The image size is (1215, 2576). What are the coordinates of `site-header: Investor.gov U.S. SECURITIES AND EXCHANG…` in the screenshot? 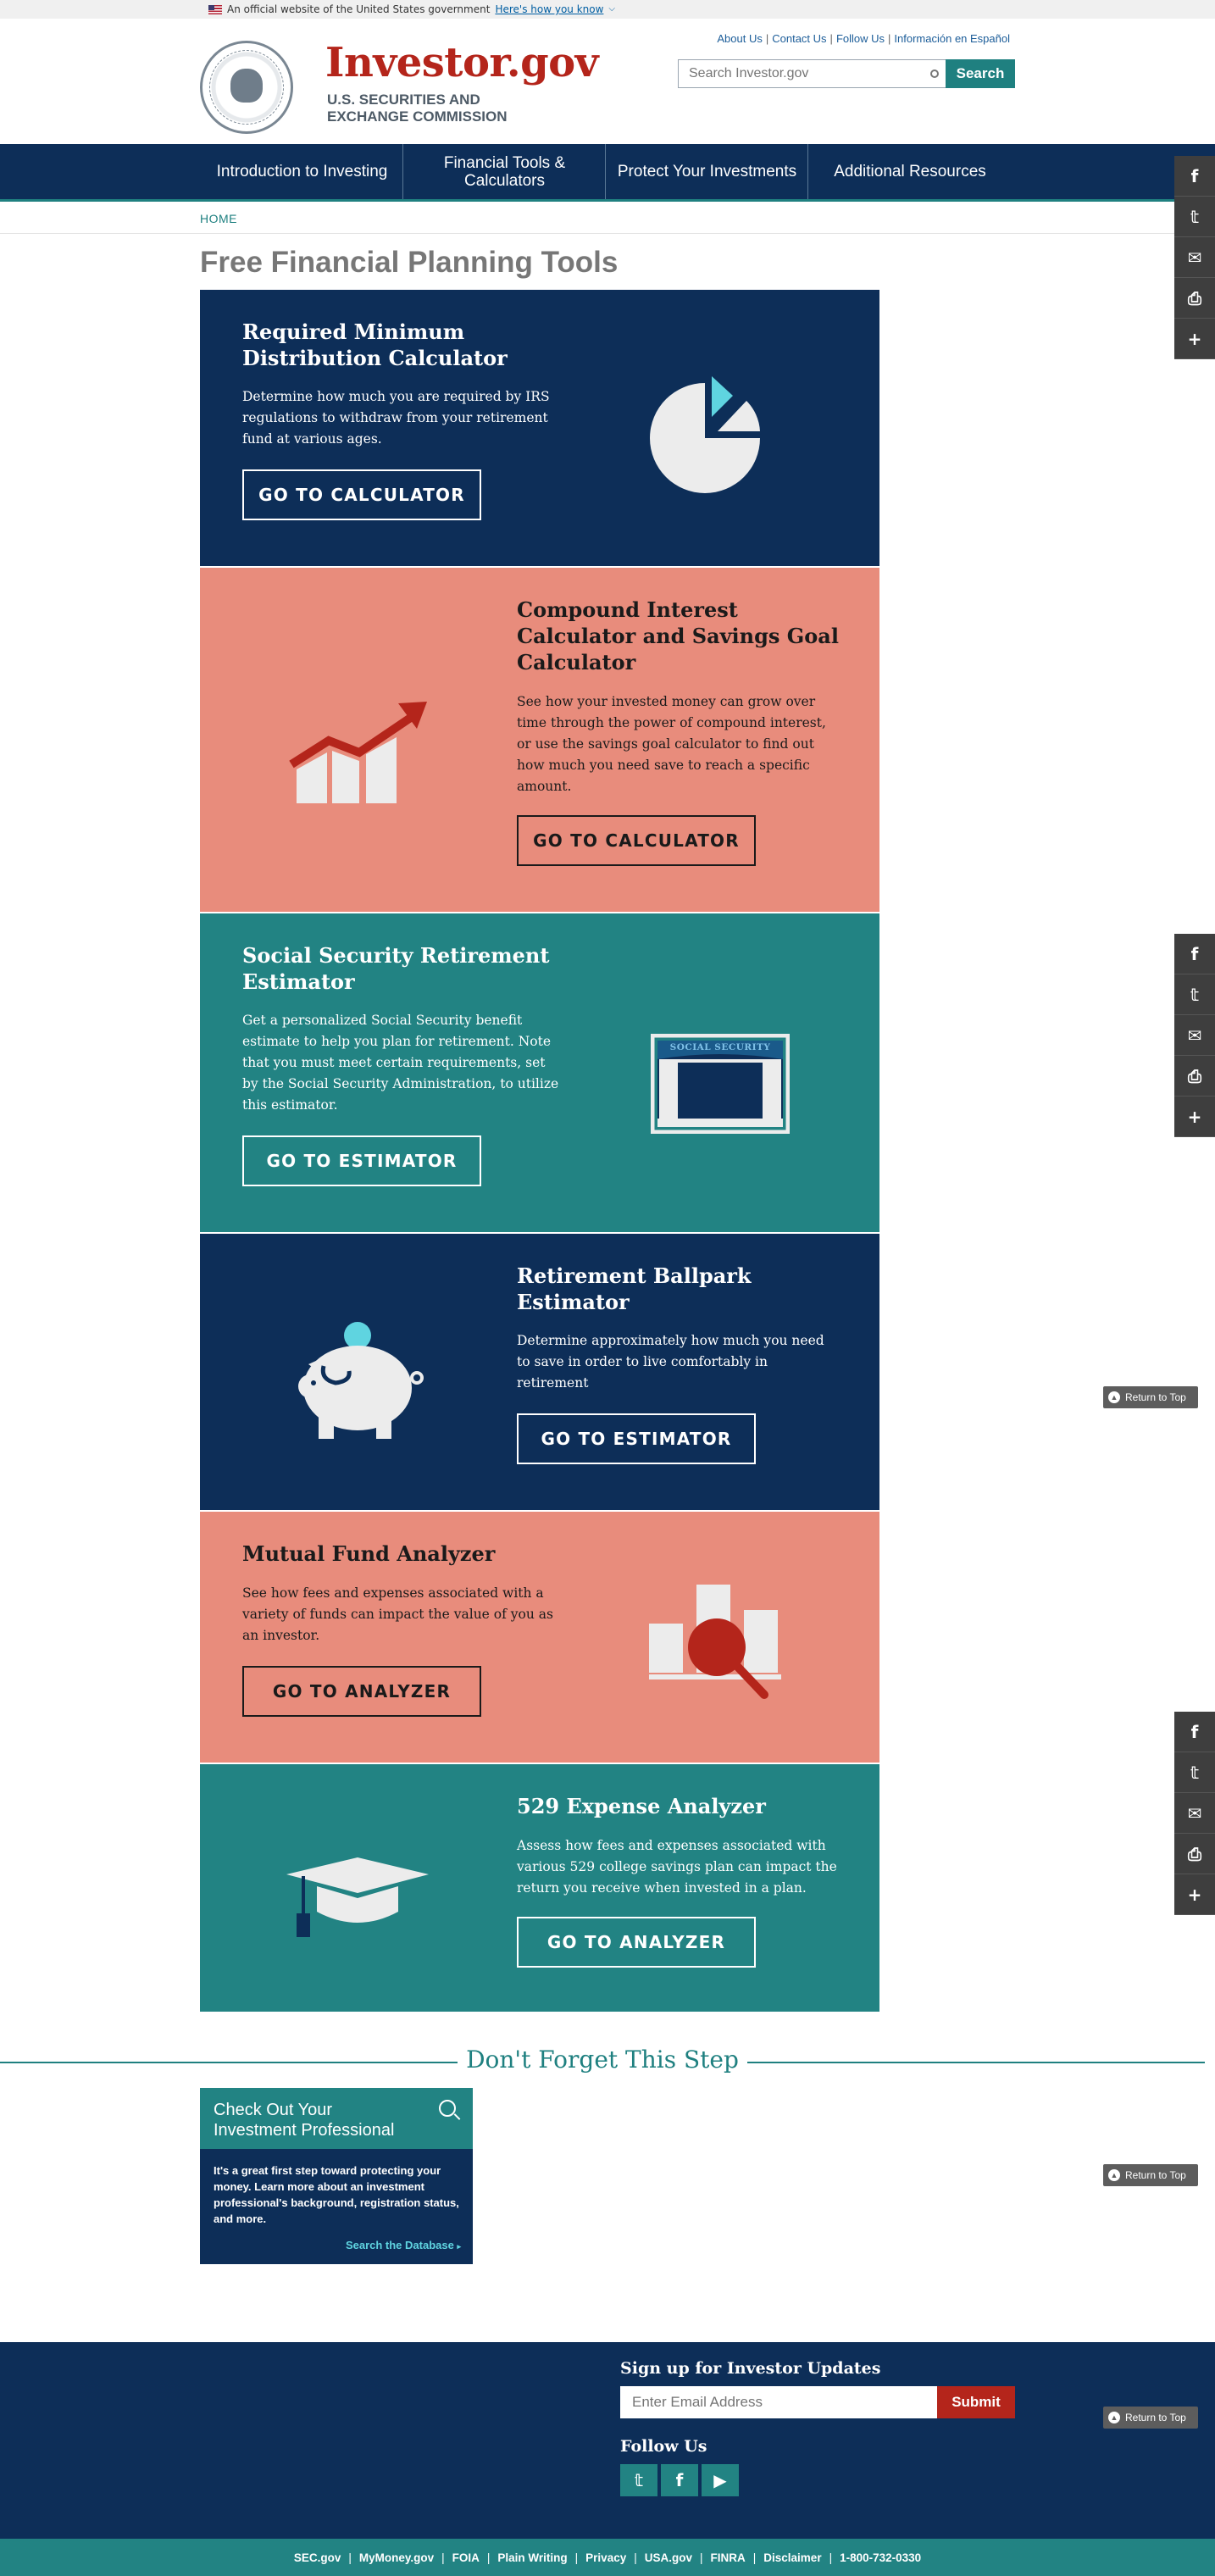 It's located at (607, 81).